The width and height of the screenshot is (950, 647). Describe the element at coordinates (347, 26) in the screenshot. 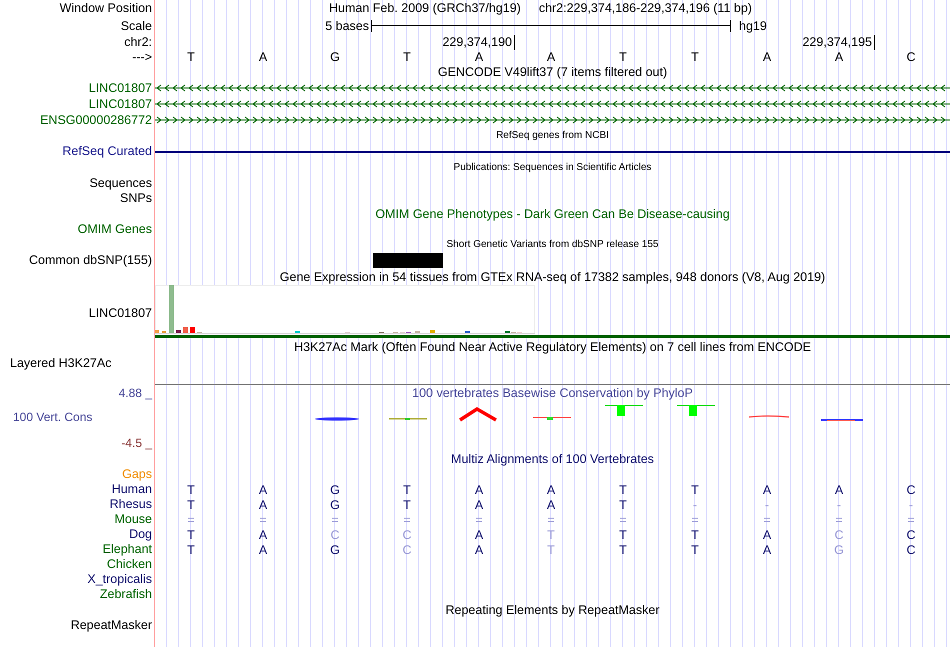

I see `scale-length: 5 bases` at that location.